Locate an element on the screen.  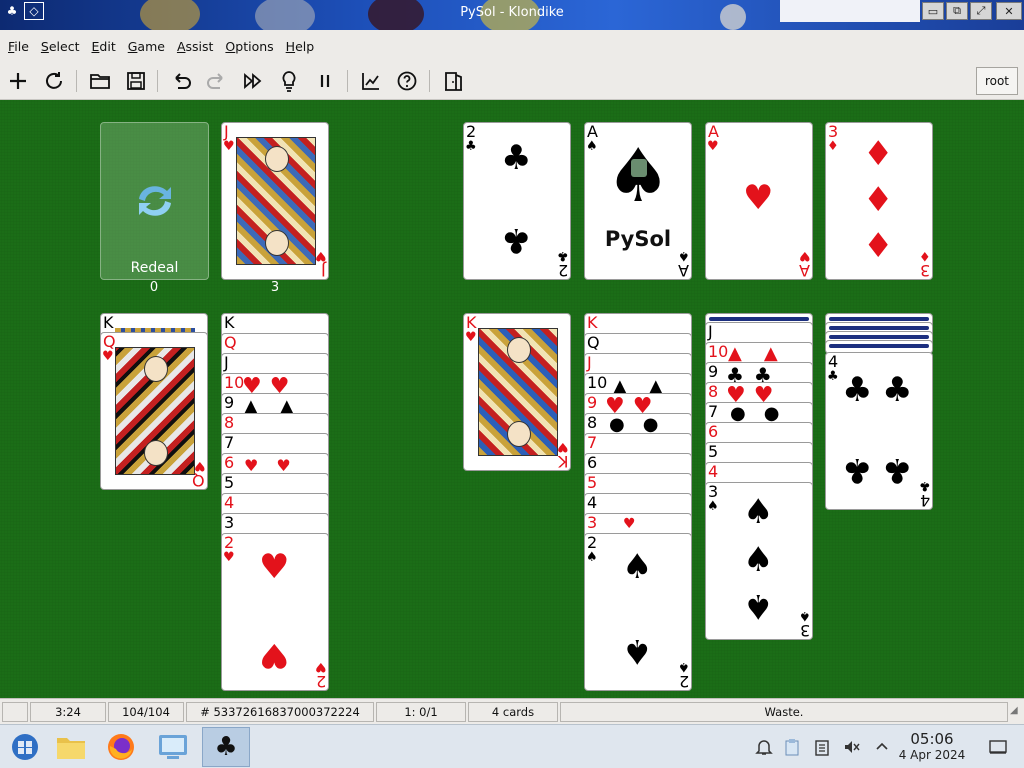
save-icon is located at coordinates (136, 81).